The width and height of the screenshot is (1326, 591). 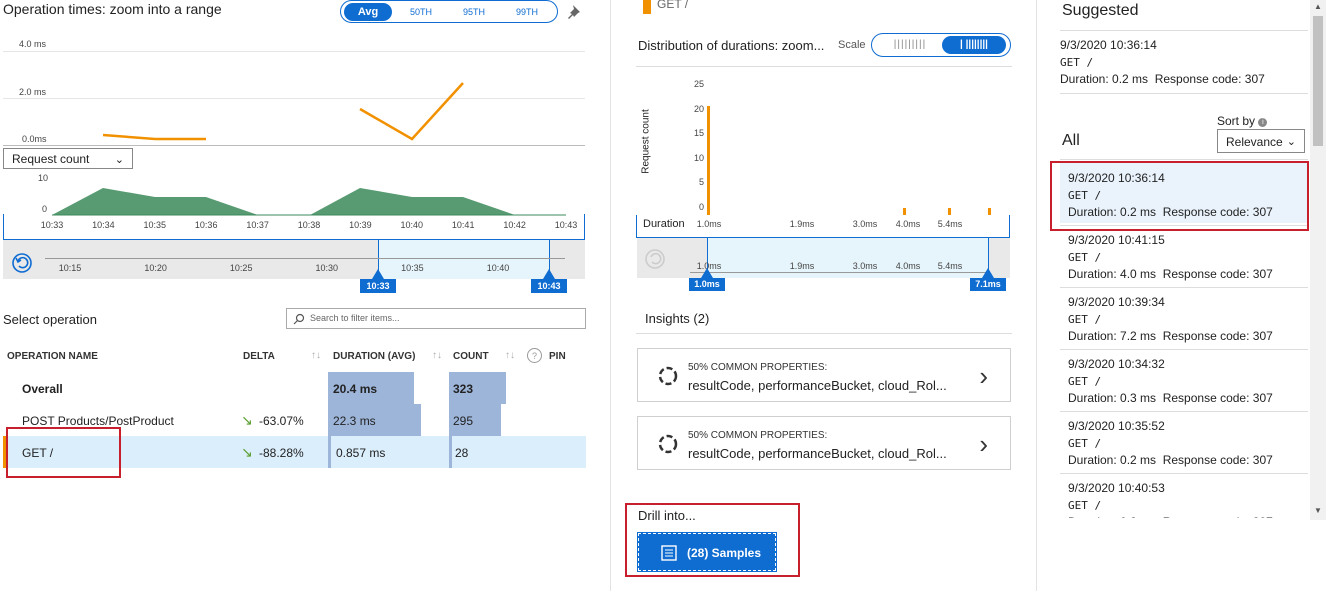 I want to click on trend-down-icon: ↘, so click(x=247, y=420).